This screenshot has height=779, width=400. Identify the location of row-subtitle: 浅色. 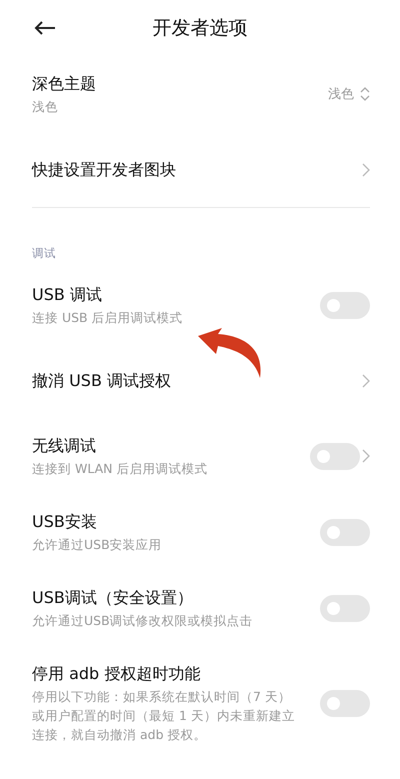
(45, 107).